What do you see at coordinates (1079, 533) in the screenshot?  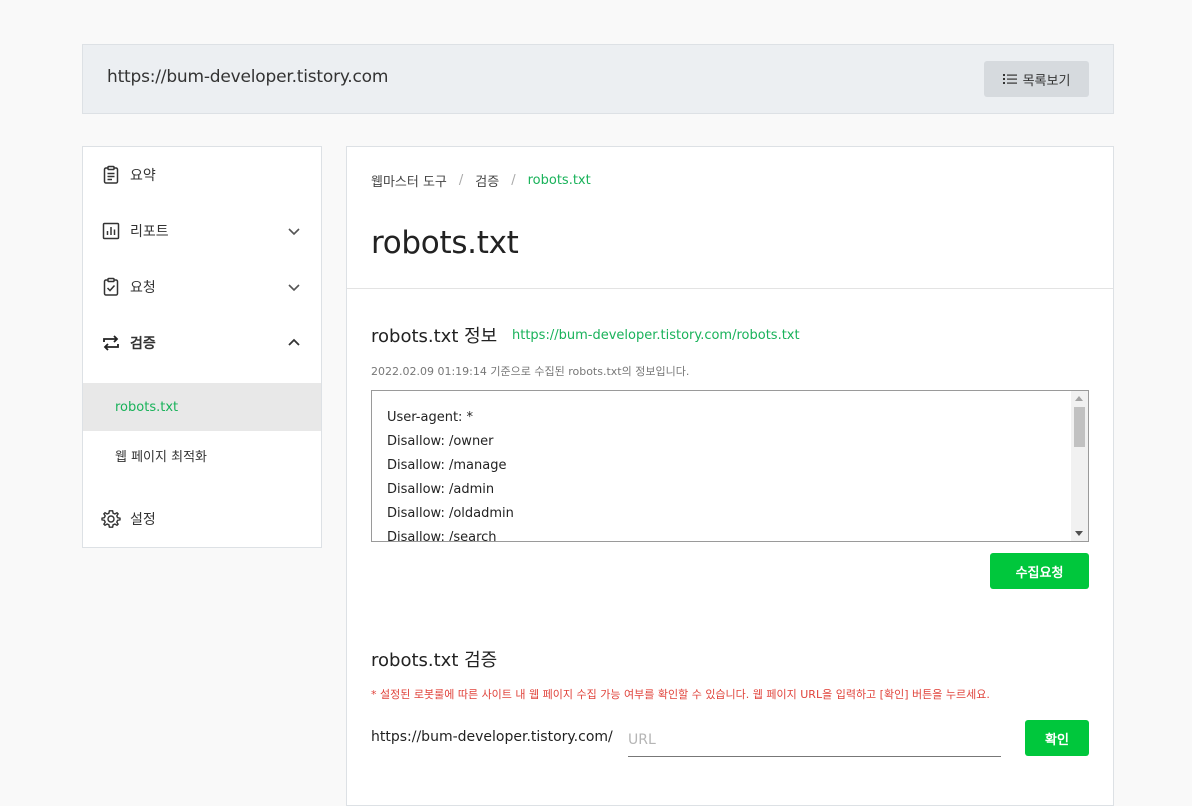 I see `scroll-down-arrow-icon` at bounding box center [1079, 533].